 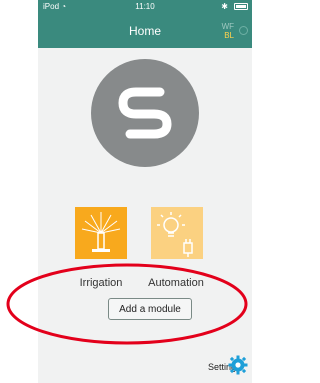 I want to click on battery-icon, so click(x=241, y=6).